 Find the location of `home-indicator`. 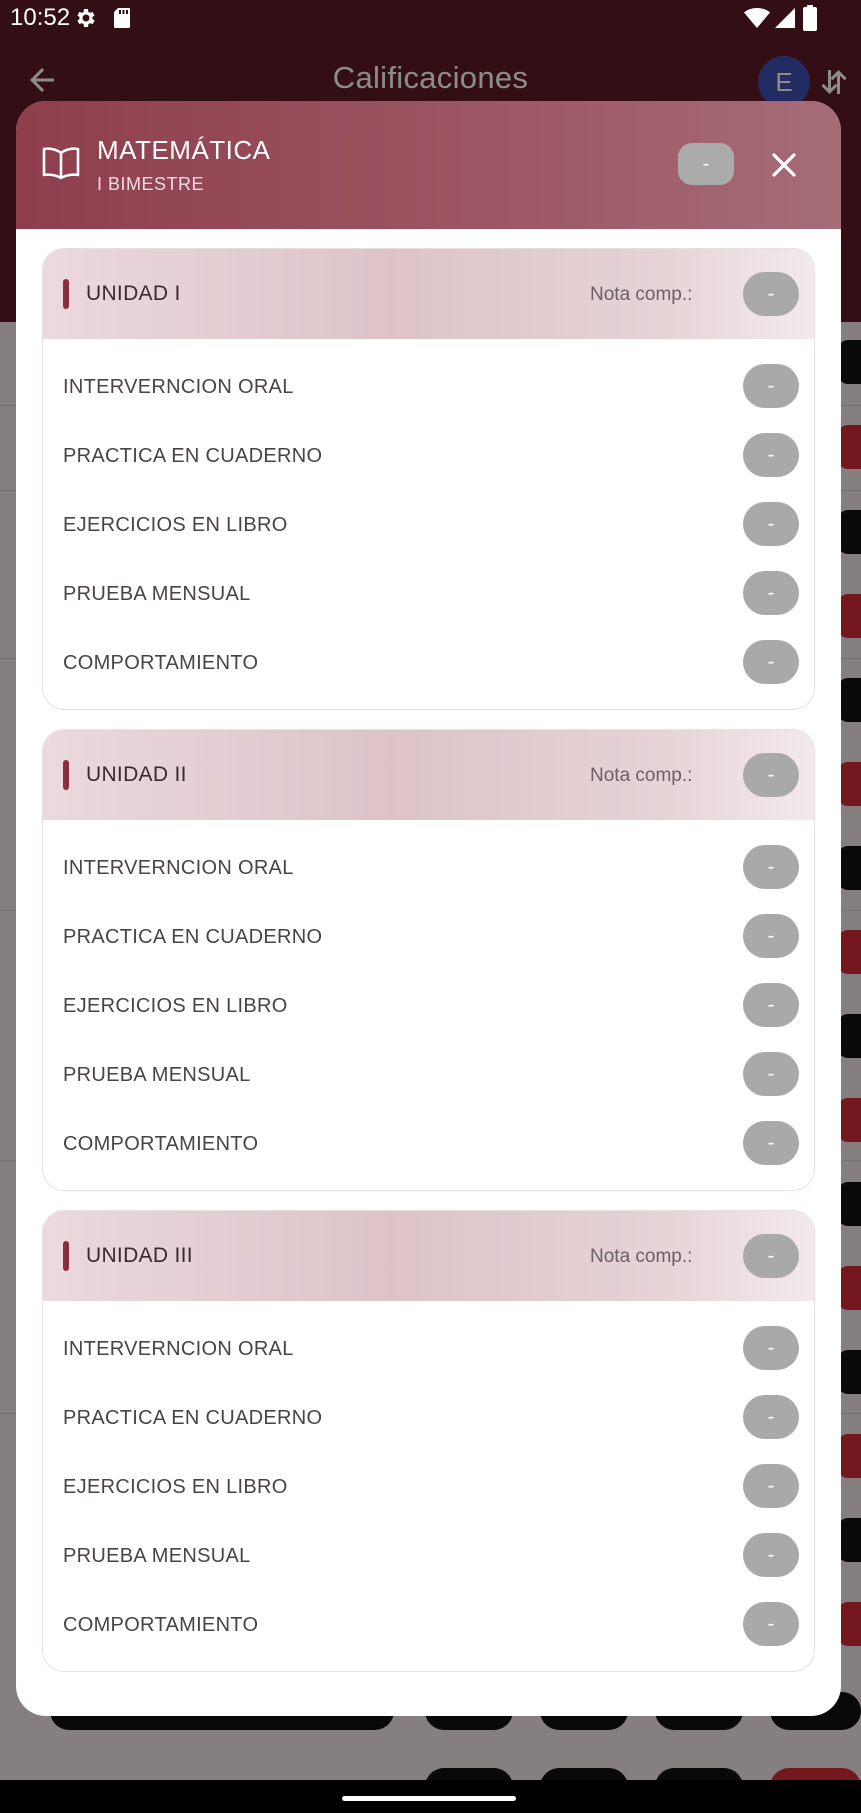

home-indicator is located at coordinates (429, 1798).